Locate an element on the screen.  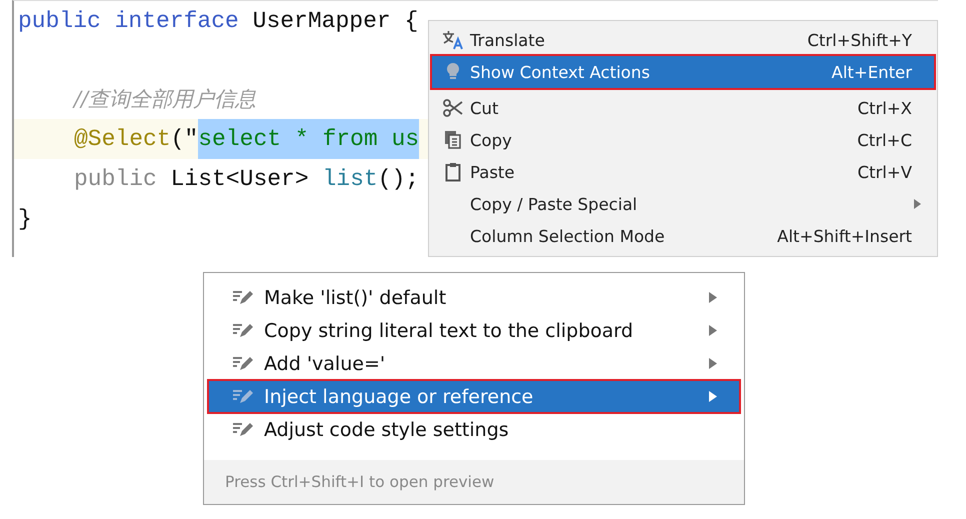
intention-item: Add 'value=' is located at coordinates (474, 363).